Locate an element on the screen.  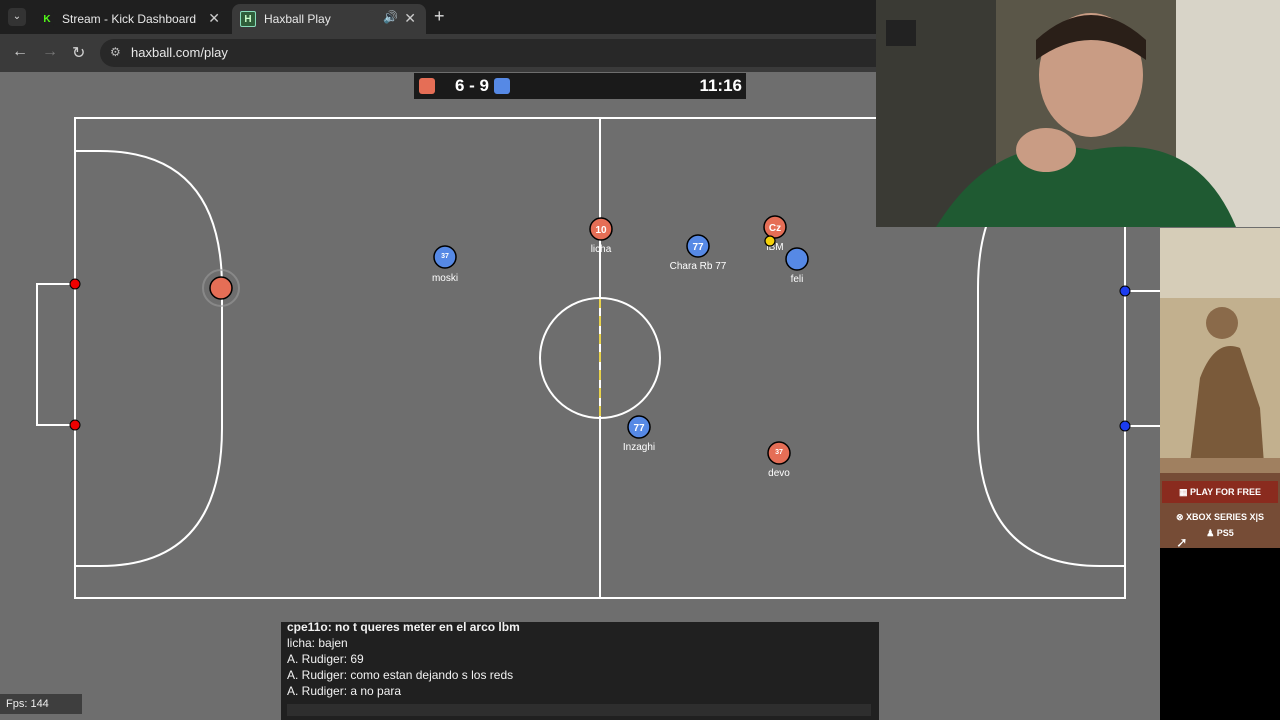
play-for-free-button: ▦ PLAY FOR FREE is located at coordinates (1220, 492).